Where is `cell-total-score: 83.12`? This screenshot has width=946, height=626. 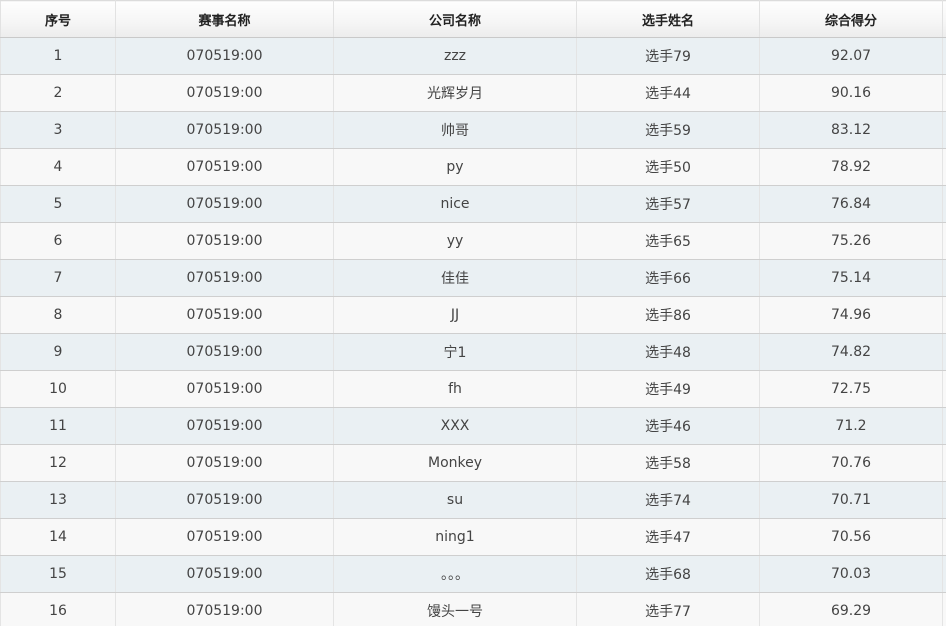
cell-total-score: 83.12 is located at coordinates (851, 130).